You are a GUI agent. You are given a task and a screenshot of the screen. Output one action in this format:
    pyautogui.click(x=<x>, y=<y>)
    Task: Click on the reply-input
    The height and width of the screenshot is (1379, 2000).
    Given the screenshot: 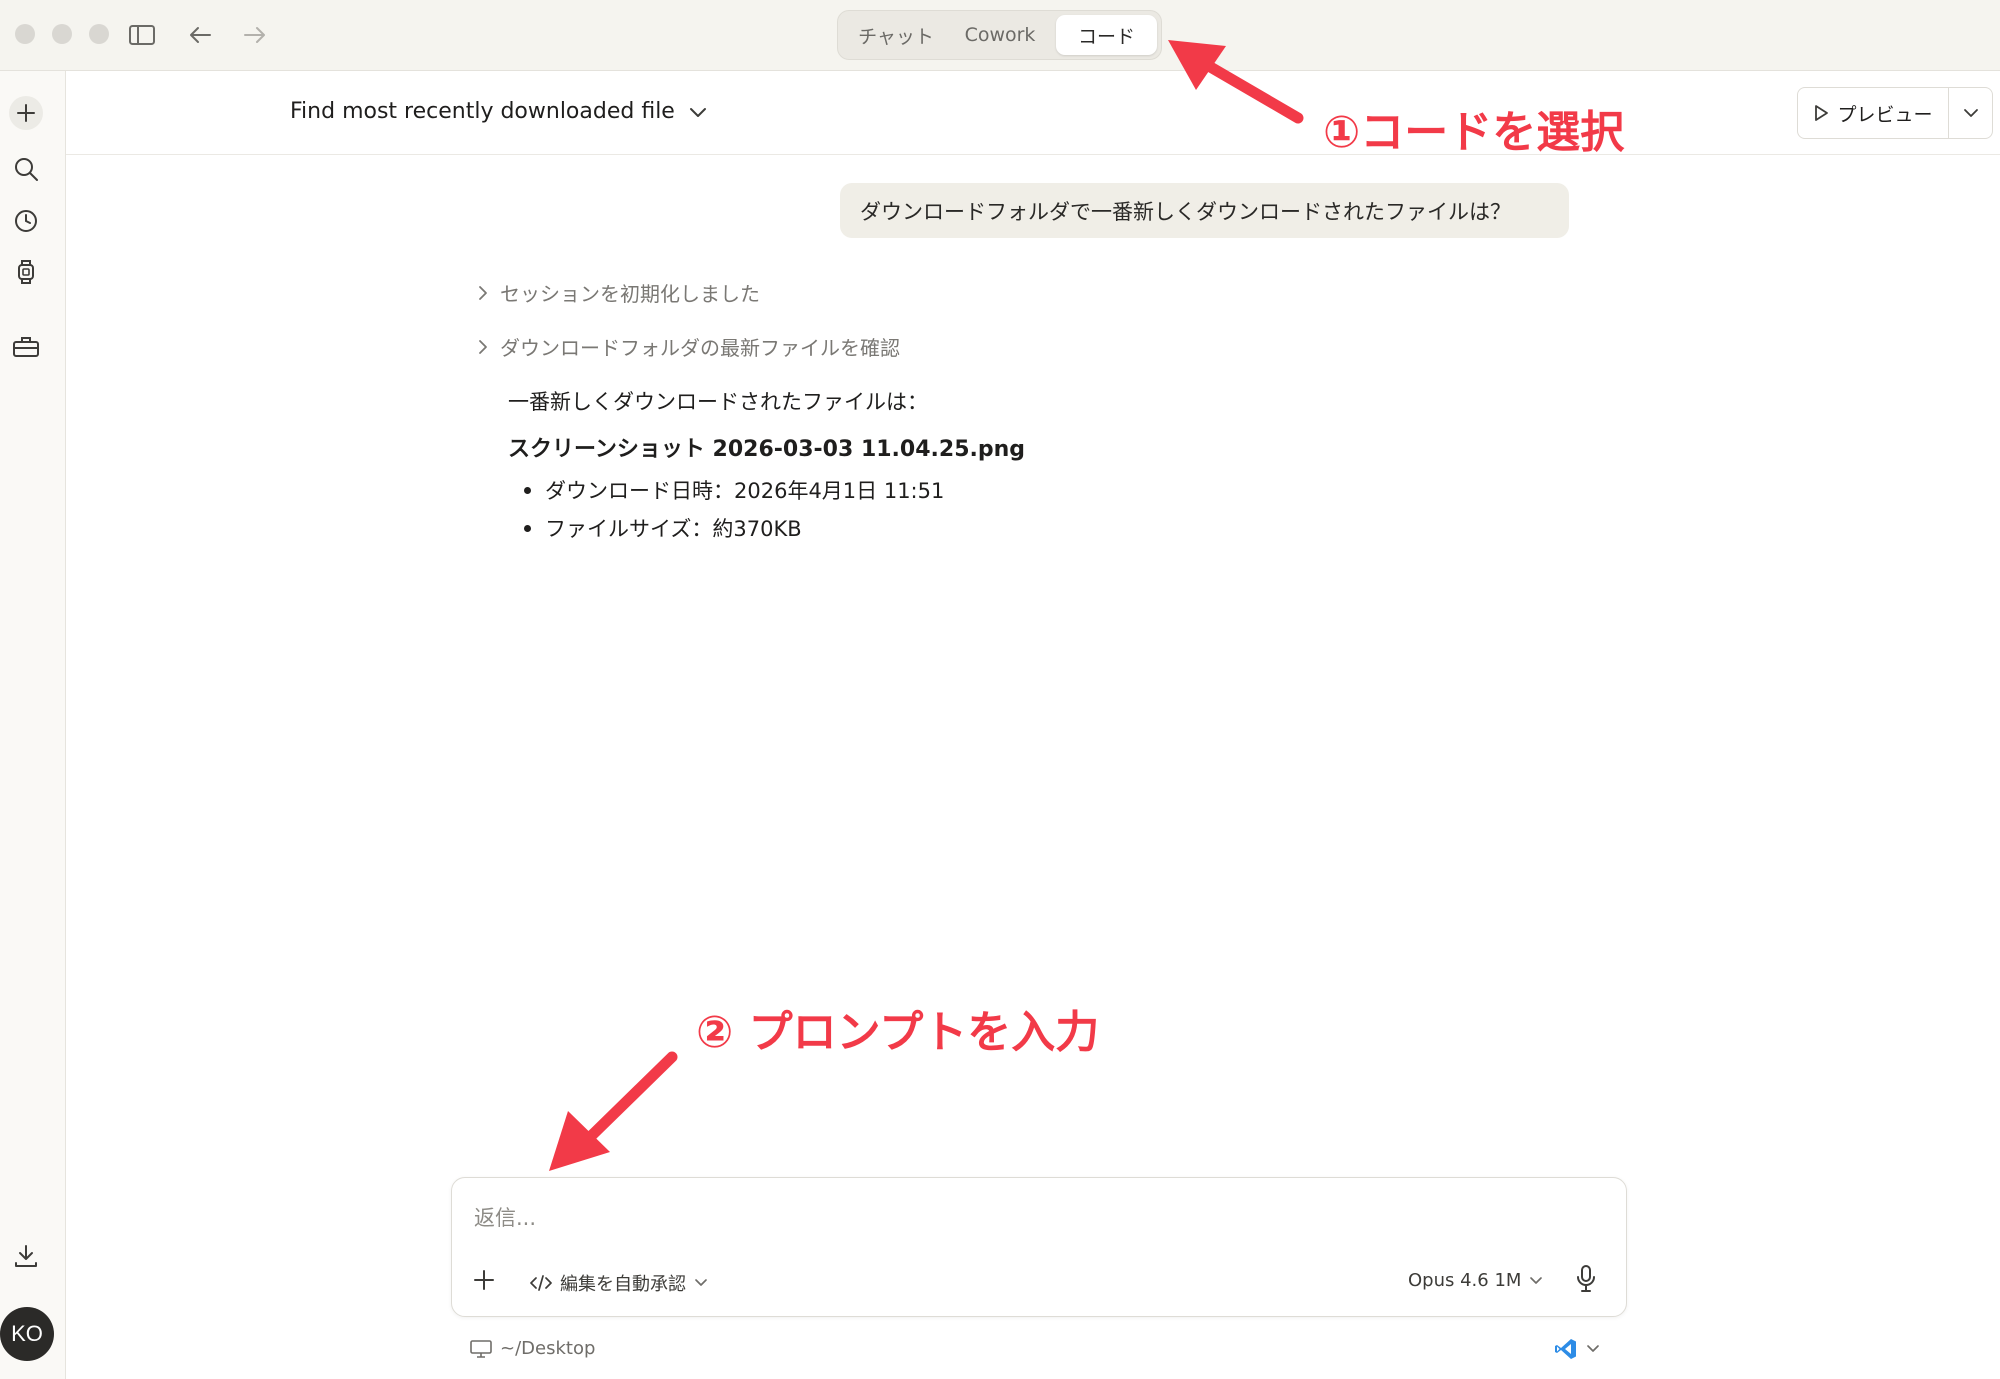 What is the action you would take?
    pyautogui.click(x=1034, y=1218)
    